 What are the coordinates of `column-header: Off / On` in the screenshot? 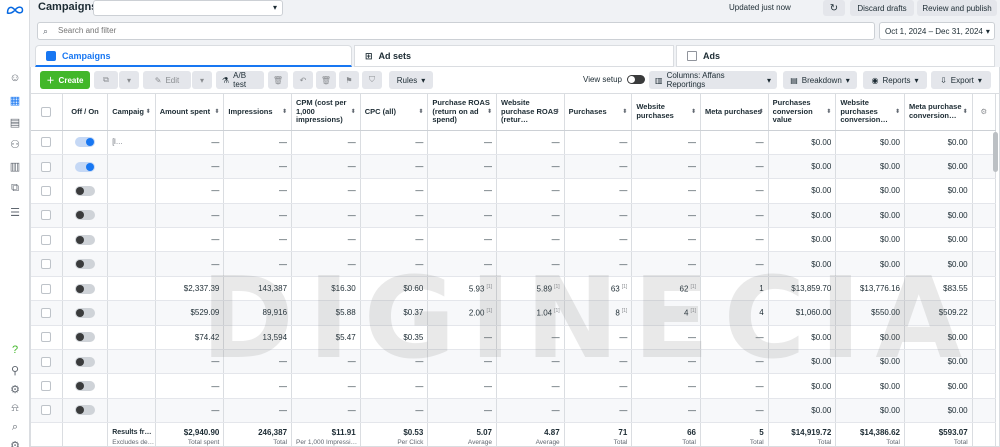 It's located at (85, 112).